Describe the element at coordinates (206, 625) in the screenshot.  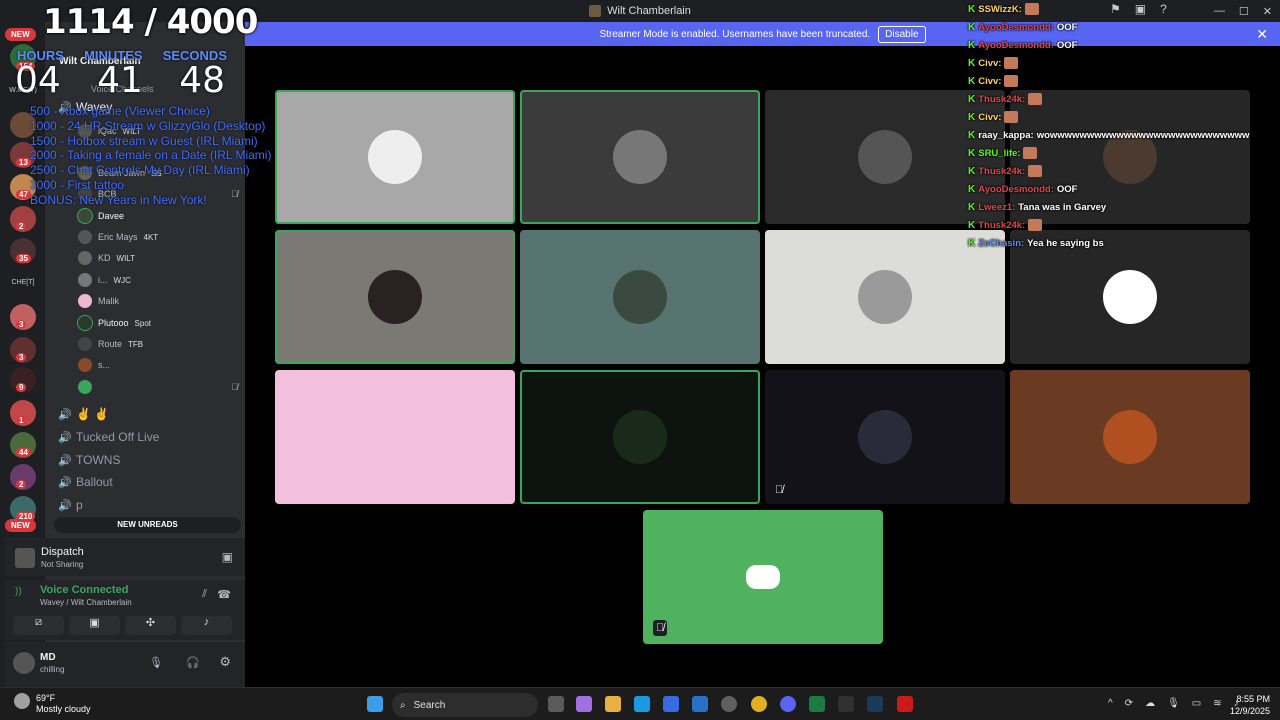
I see `soundboard-button: ♪` at that location.